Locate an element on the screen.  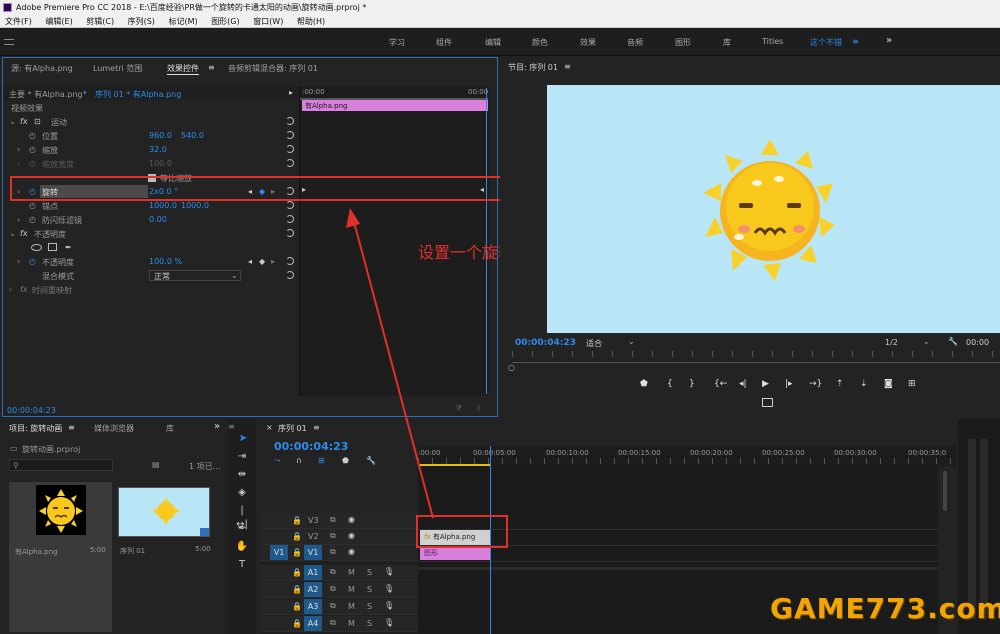
arrow-line is located at coordinates (393, 368).